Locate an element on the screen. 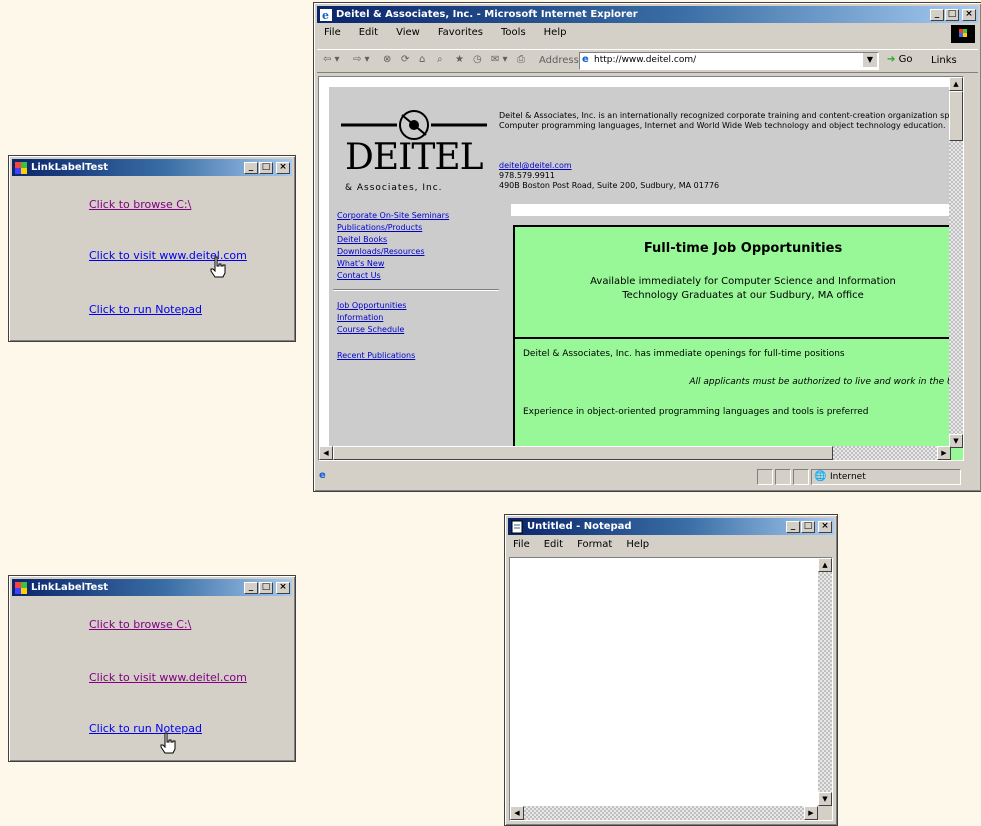  mail-icon: ✉ ▾ is located at coordinates (499, 59).